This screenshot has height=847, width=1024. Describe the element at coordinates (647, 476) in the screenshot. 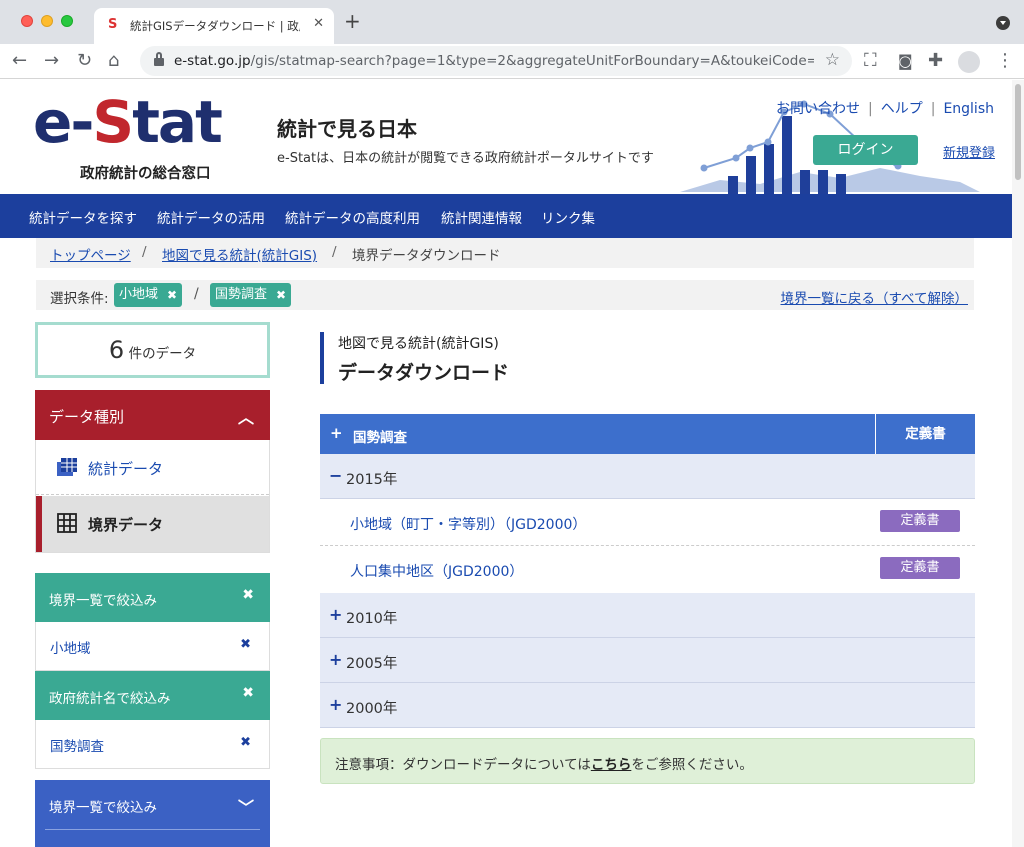

I see `year-row-2015: − 2015年` at that location.